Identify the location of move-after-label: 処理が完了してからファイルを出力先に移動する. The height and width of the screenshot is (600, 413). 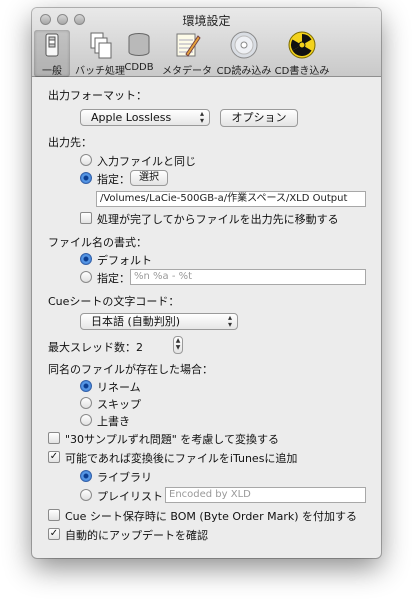
(218, 219).